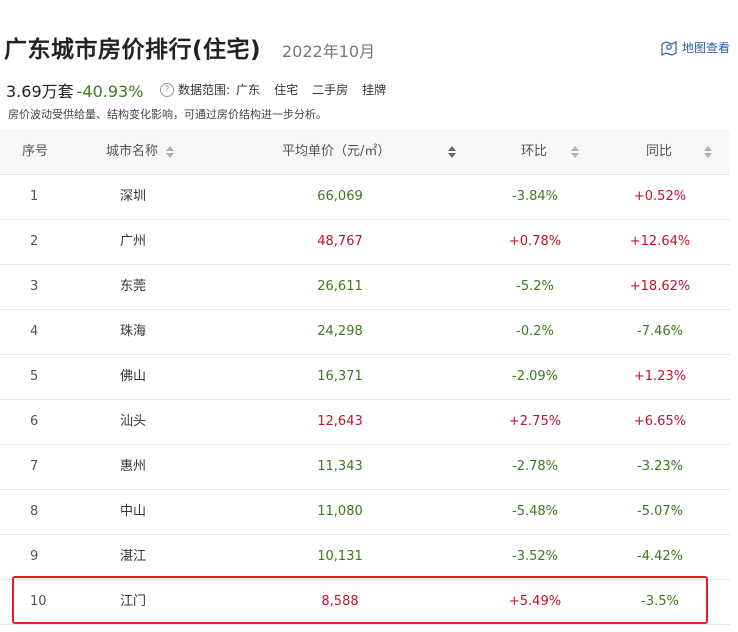  Describe the element at coordinates (204, 90) in the screenshot. I see `data-range-label: 数据范围:` at that location.